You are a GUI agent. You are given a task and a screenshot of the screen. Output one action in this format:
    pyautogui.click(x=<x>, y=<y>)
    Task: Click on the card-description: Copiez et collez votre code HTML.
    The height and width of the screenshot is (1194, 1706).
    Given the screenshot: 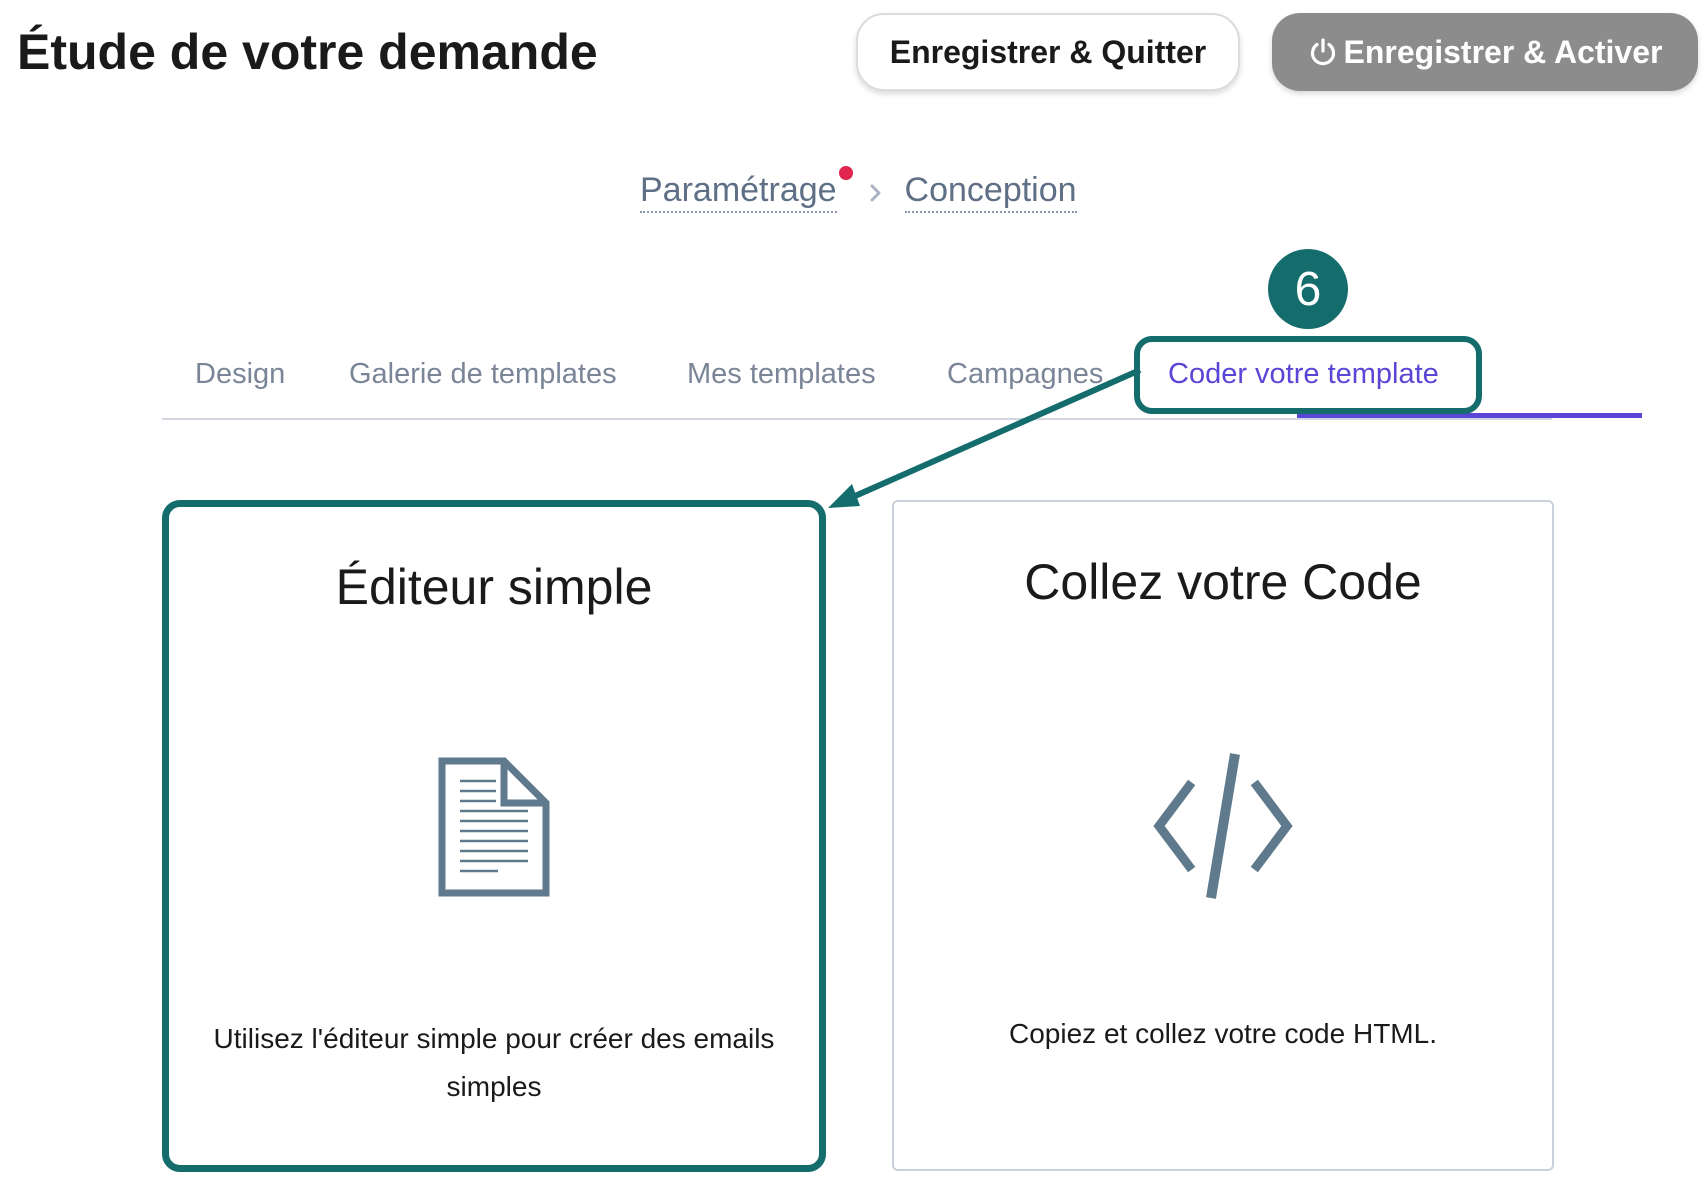 What is the action you would take?
    pyautogui.click(x=1223, y=1033)
    